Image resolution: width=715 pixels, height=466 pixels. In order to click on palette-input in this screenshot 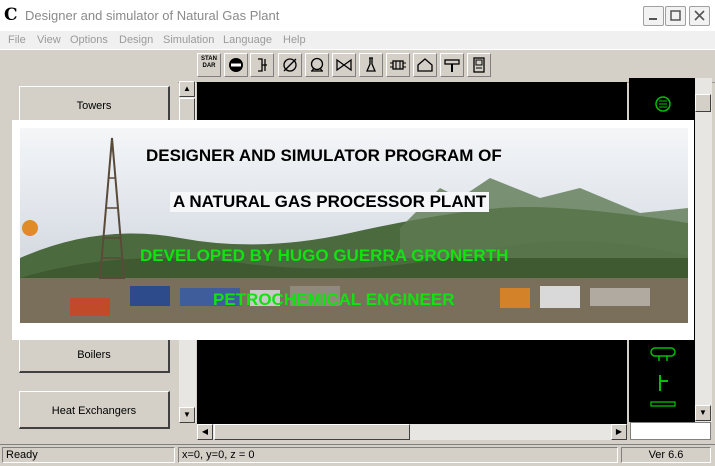, I will do `click(670, 431)`.